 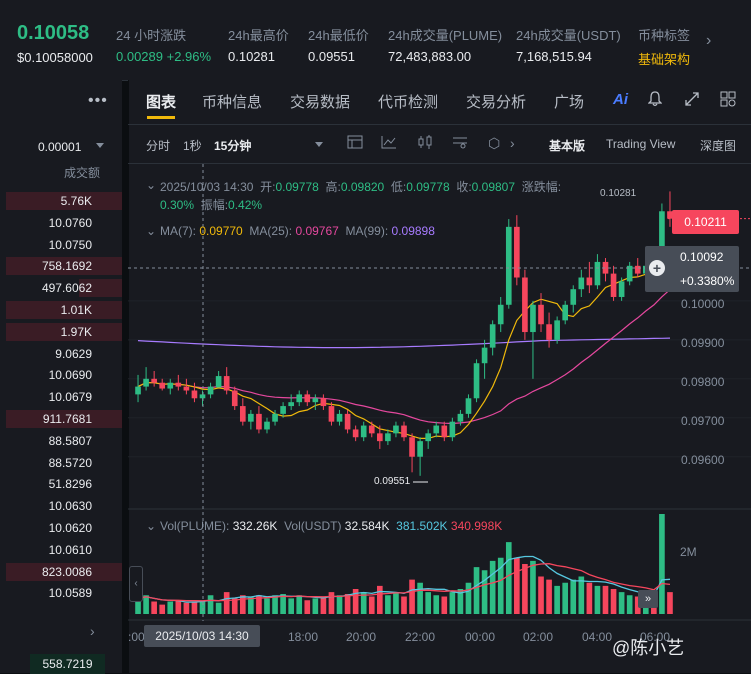 What do you see at coordinates (55, 375) in the screenshot?
I see `order-book-row: 10.0690` at bounding box center [55, 375].